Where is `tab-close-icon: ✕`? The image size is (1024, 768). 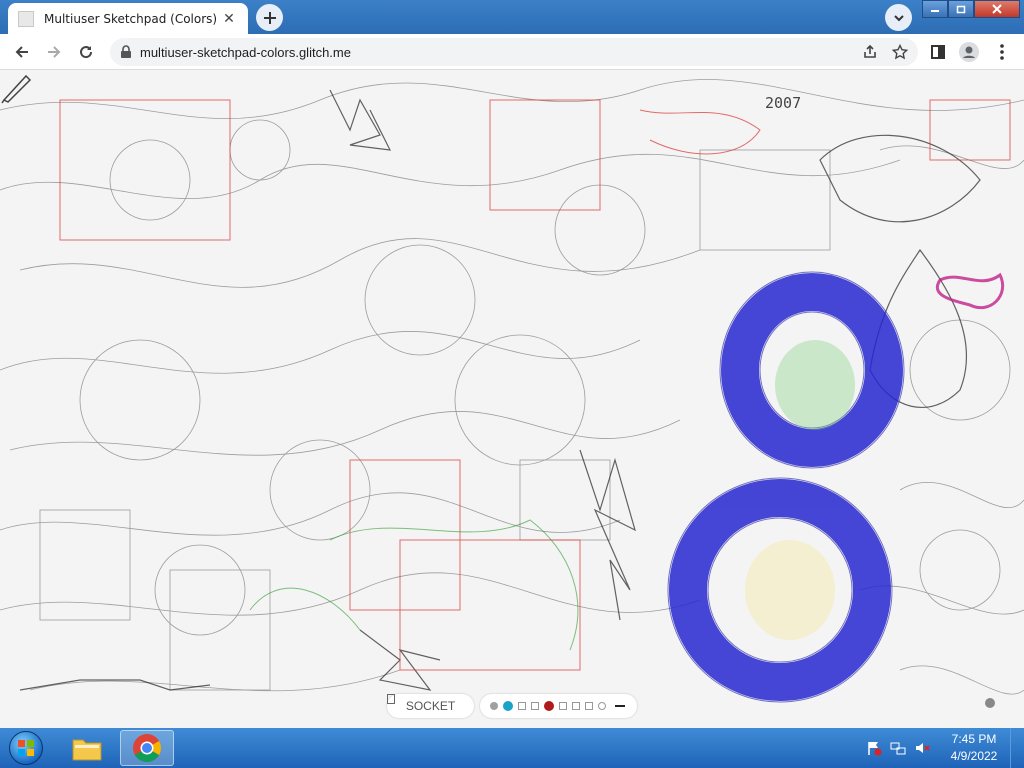 tab-close-icon: ✕ is located at coordinates (229, 19).